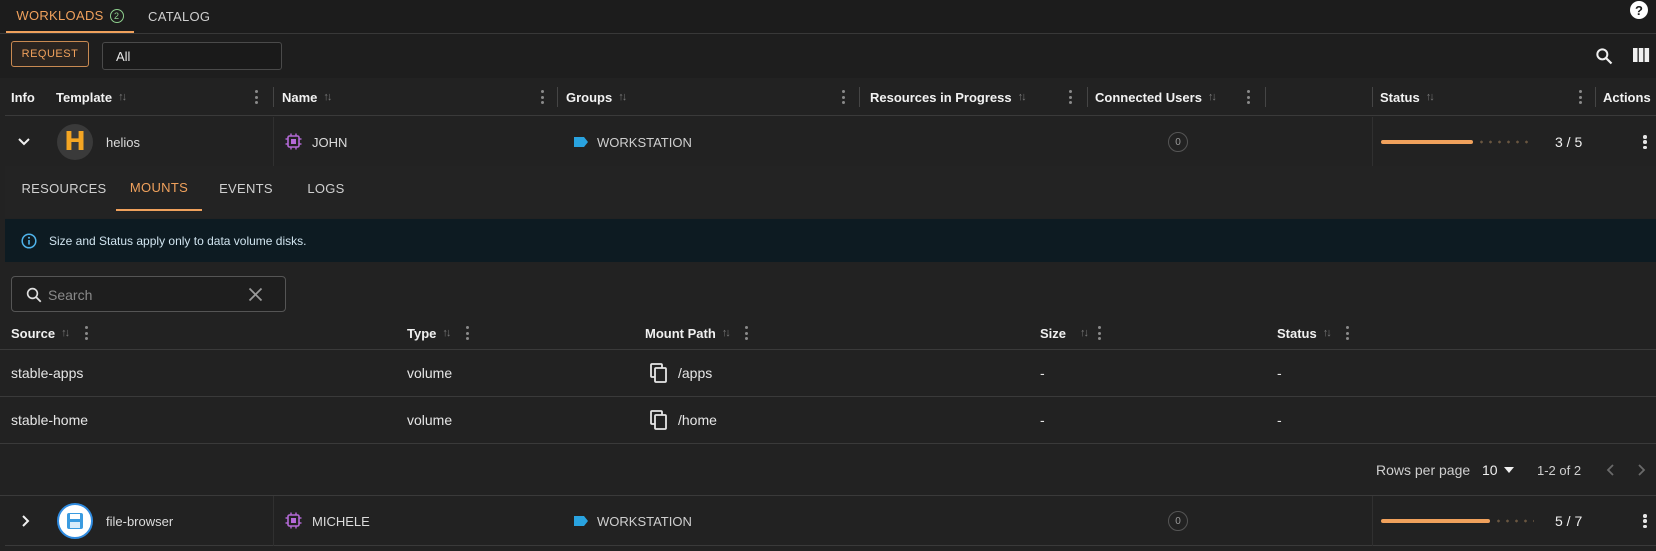 Image resolution: width=1656 pixels, height=551 pixels. What do you see at coordinates (75, 521) in the screenshot?
I see `file-browser-avatar` at bounding box center [75, 521].